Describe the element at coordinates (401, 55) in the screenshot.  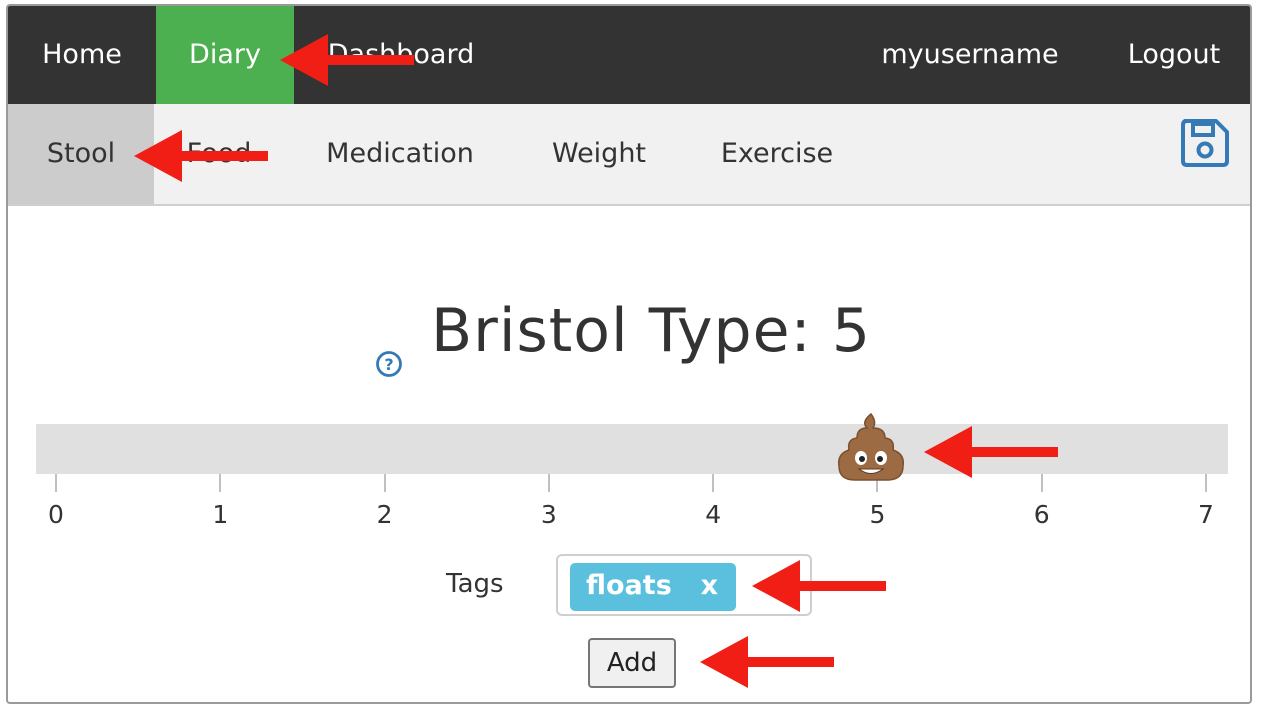
I see `nav-dashboard: Dashboard` at that location.